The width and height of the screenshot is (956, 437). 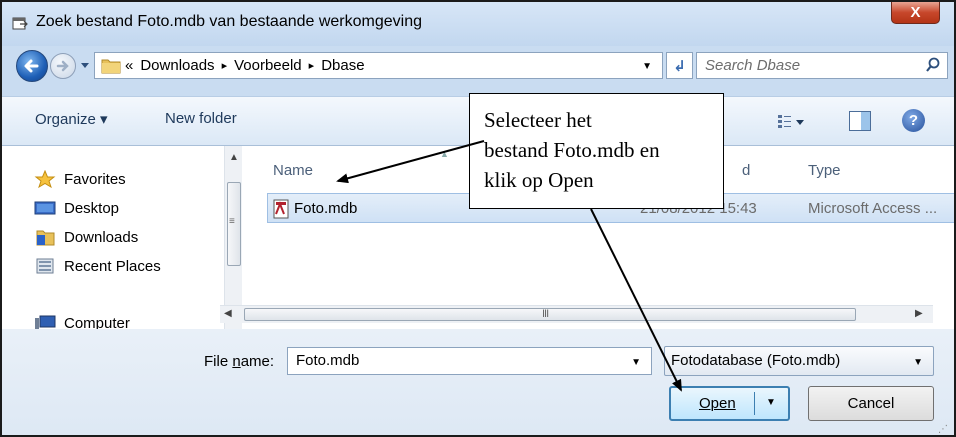 I want to click on scroll-right-icon: ▶, so click(x=919, y=313).